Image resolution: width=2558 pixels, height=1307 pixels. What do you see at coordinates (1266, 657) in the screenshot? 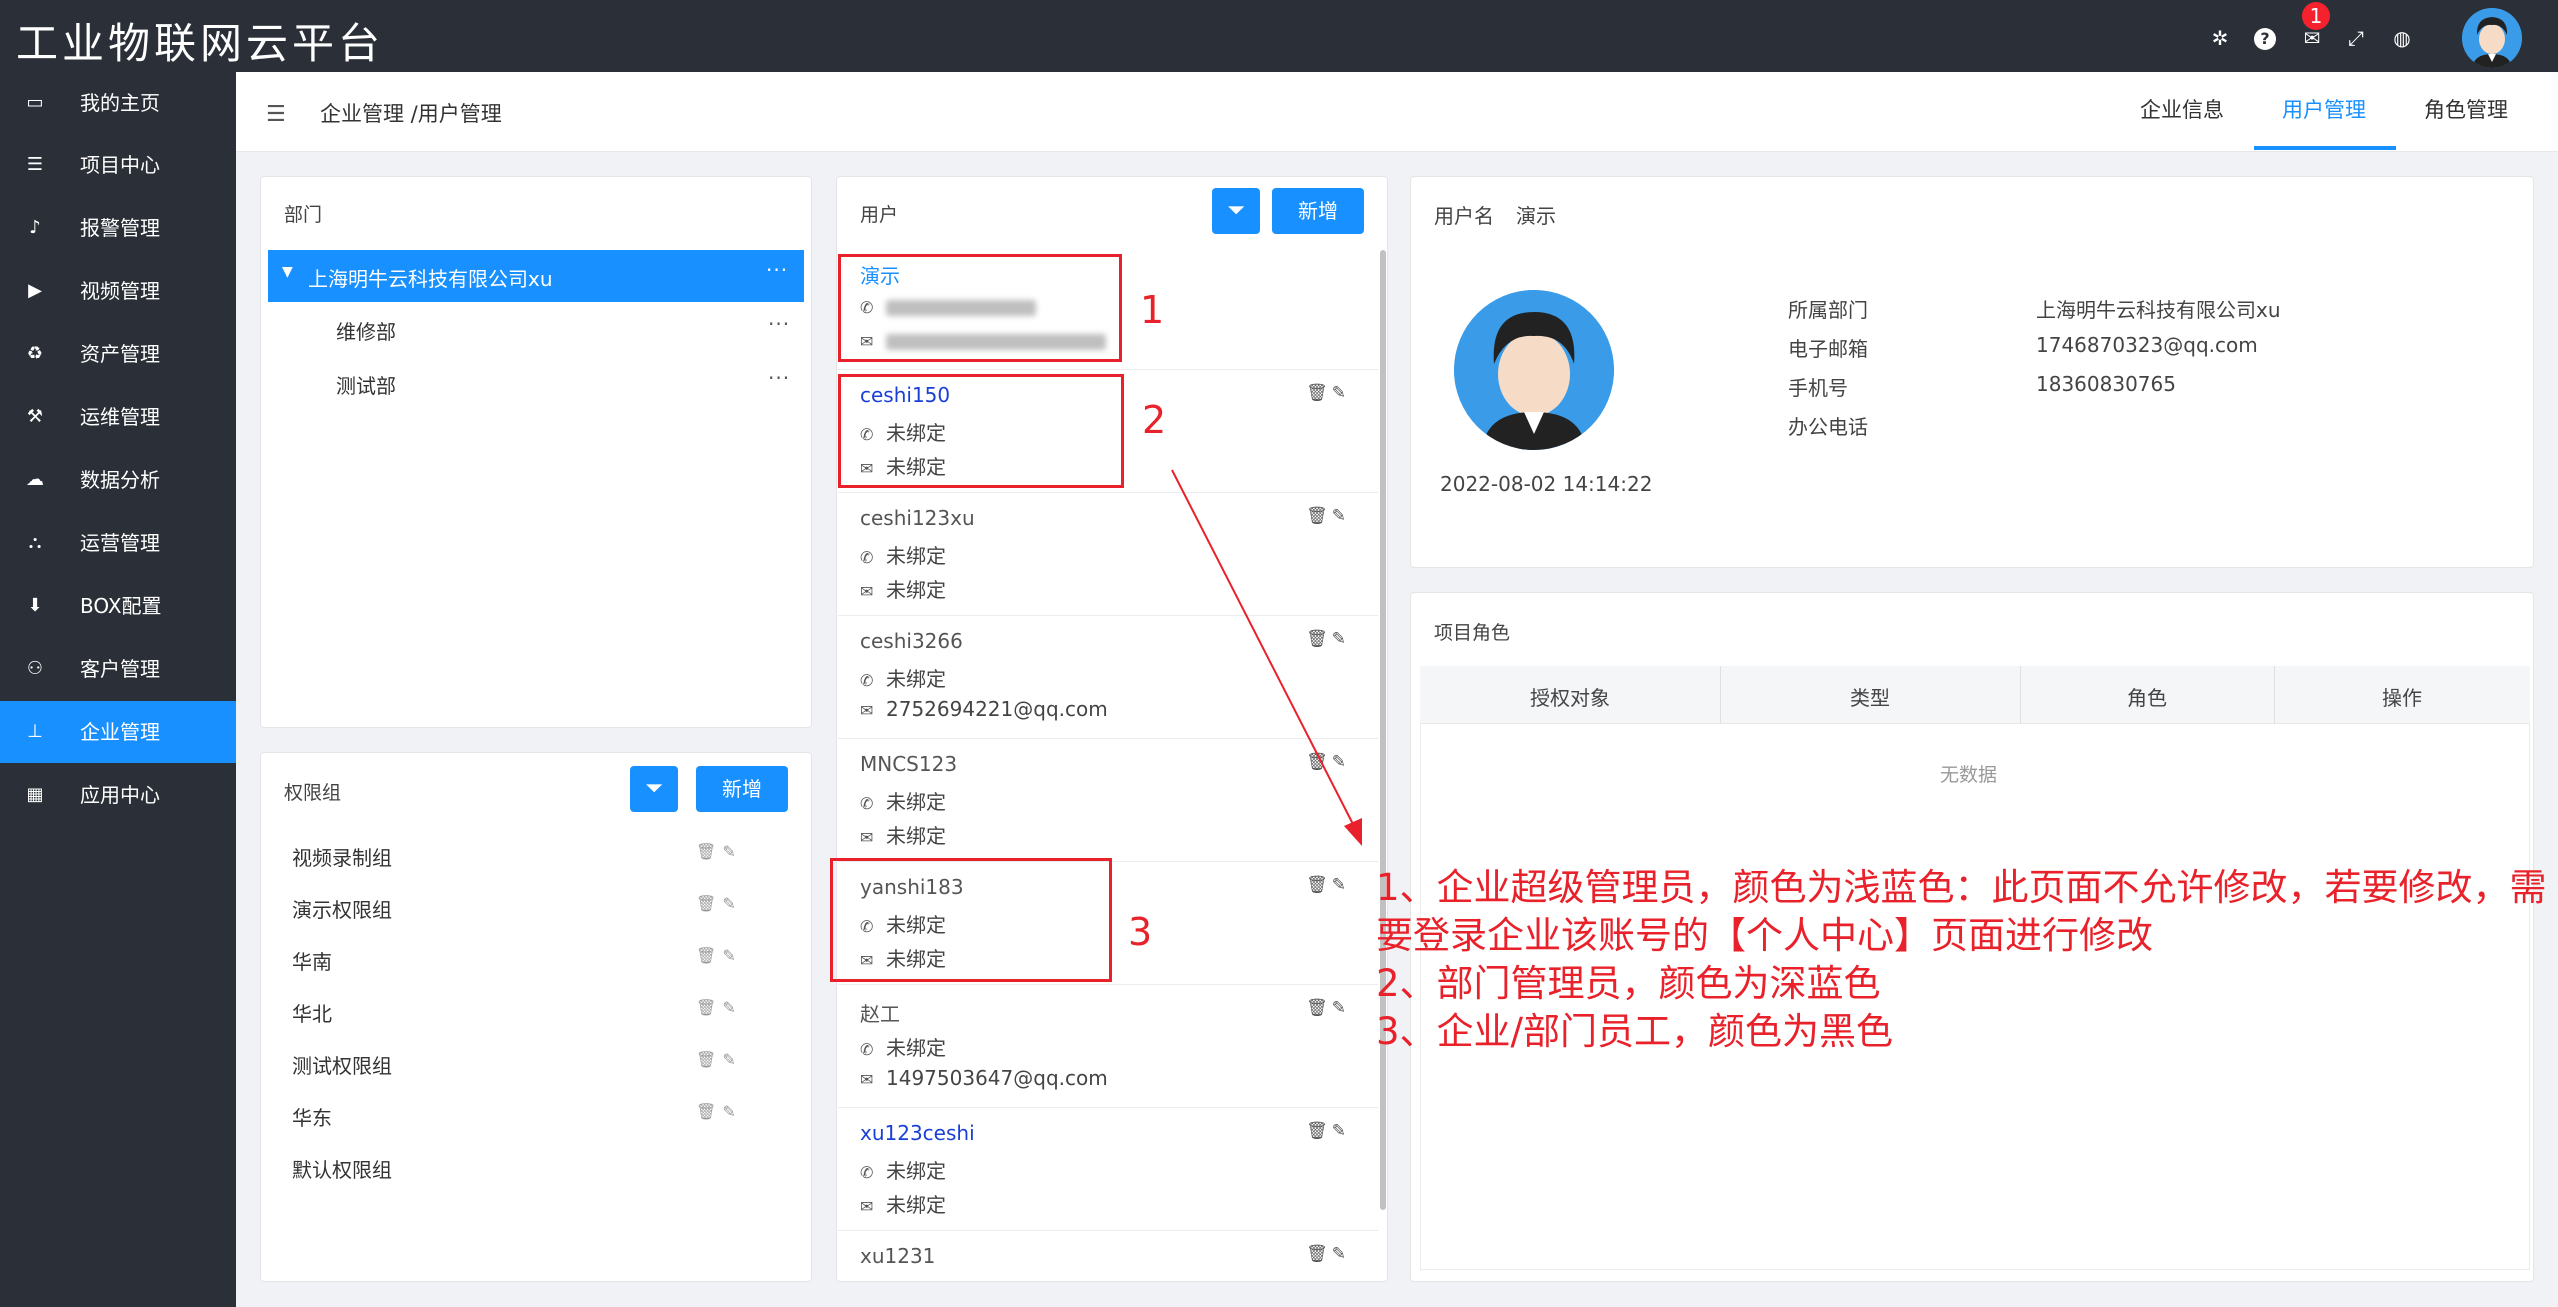
I see `annotation-arrow` at bounding box center [1266, 657].